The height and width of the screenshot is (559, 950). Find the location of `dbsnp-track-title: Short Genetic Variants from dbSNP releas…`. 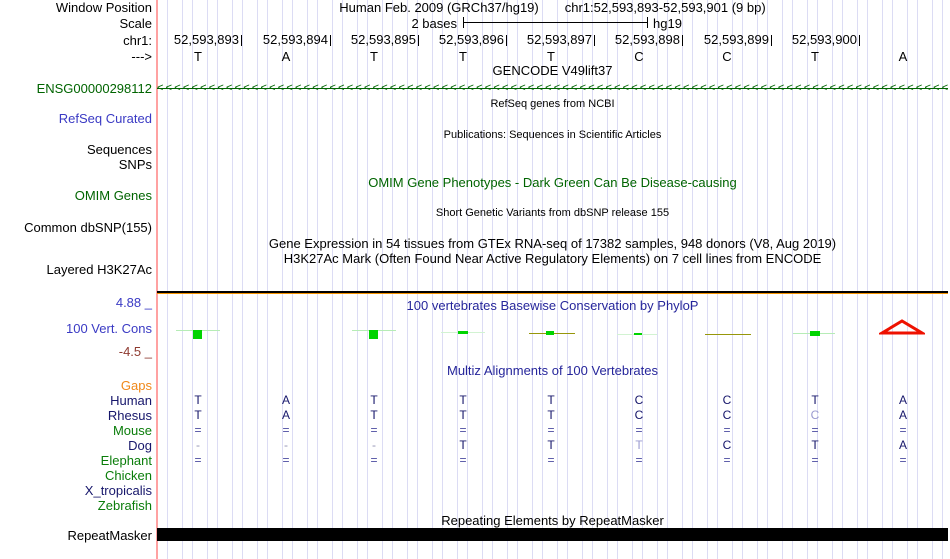

dbsnp-track-title: Short Genetic Variants from dbSNP releas… is located at coordinates (552, 213).